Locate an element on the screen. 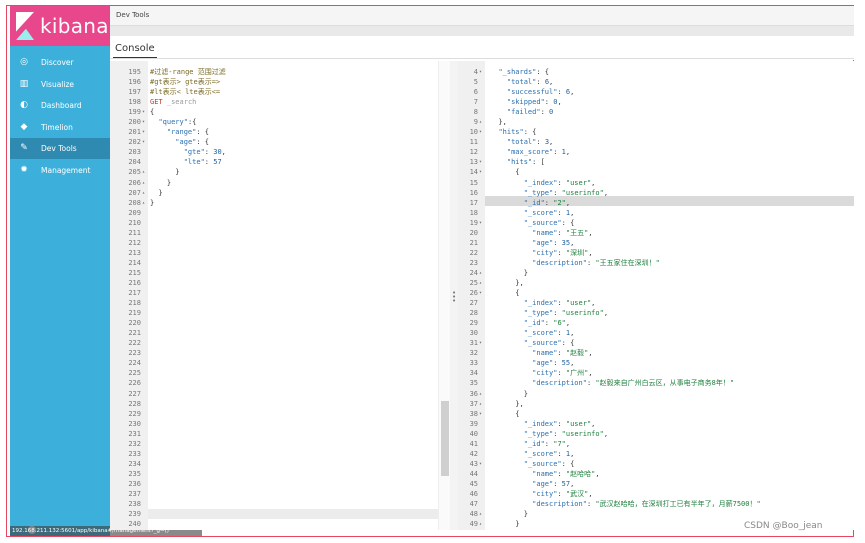  request-scrollbar-thumb is located at coordinates (445, 438).